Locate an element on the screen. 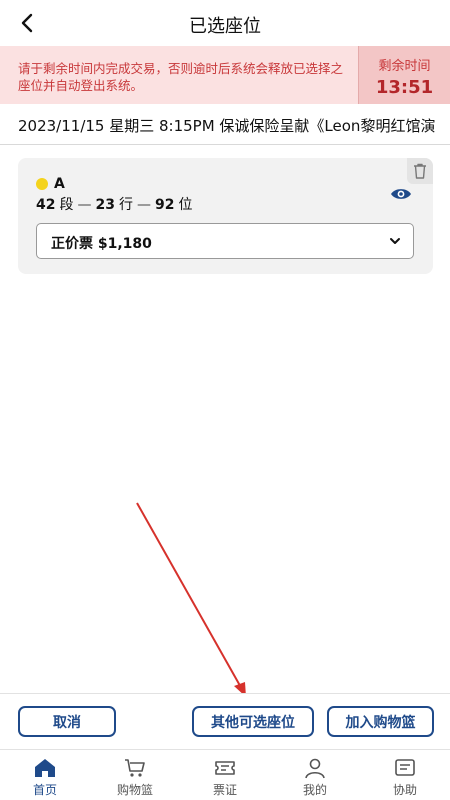 Image resolution: width=450 pixels, height=800 pixels. bottom-tab-bar: 首页 购物篮 票证 我的 协助 is located at coordinates (225, 774).